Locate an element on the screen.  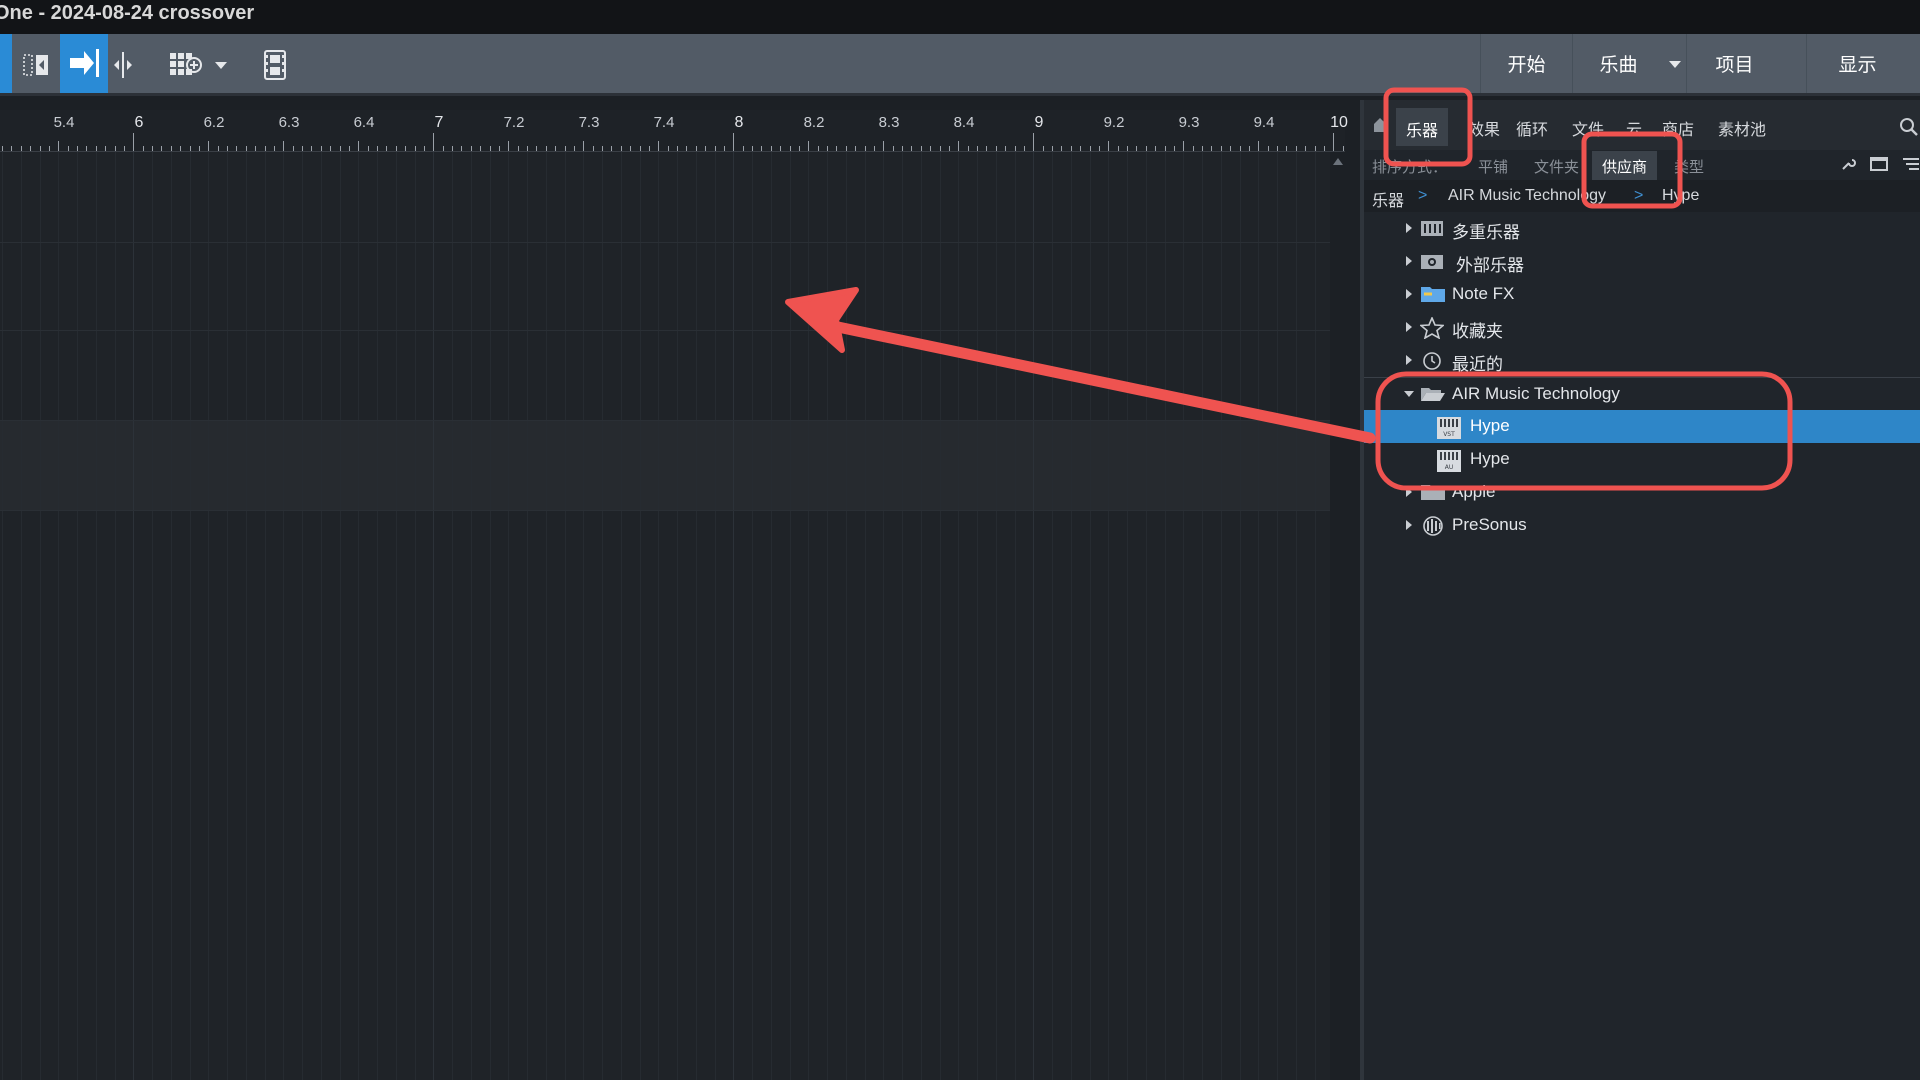
ruler-label: 9.3 is located at coordinates (1189, 122).